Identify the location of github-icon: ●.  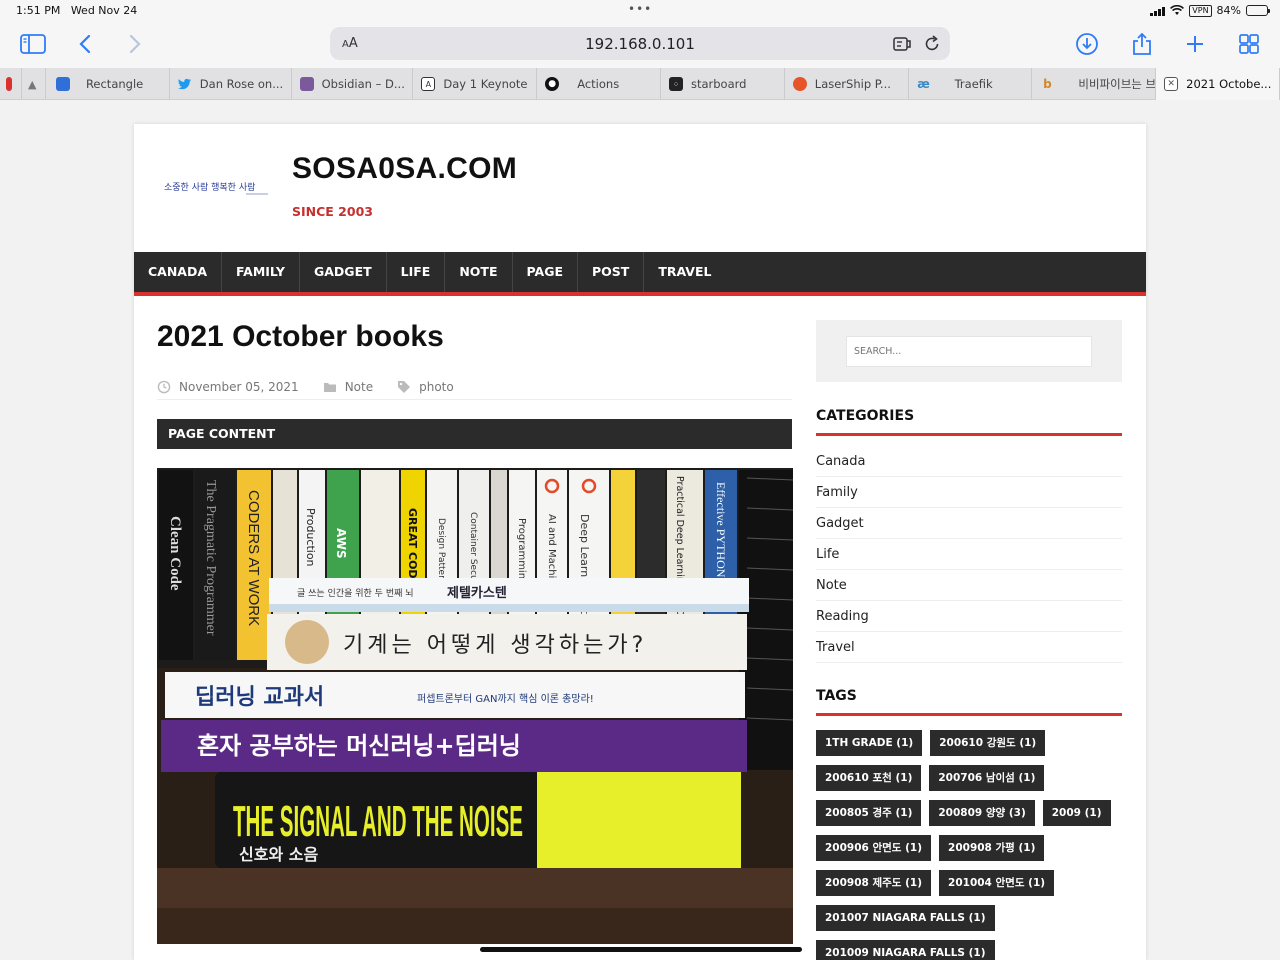
(552, 84).